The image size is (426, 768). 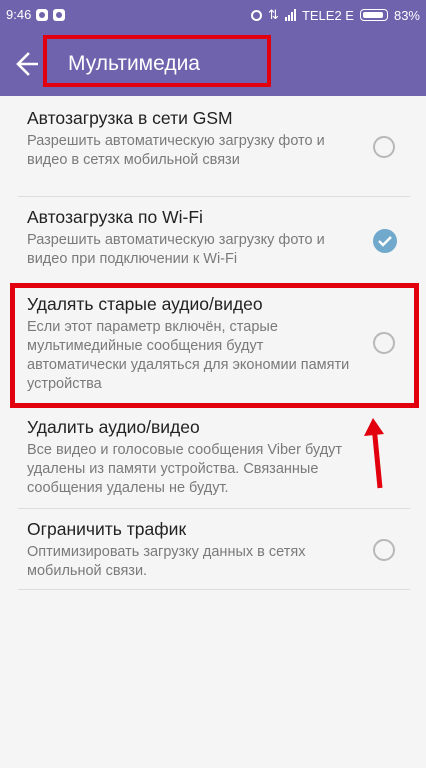 What do you see at coordinates (374, 453) in the screenshot?
I see `annotation-arrow-icon` at bounding box center [374, 453].